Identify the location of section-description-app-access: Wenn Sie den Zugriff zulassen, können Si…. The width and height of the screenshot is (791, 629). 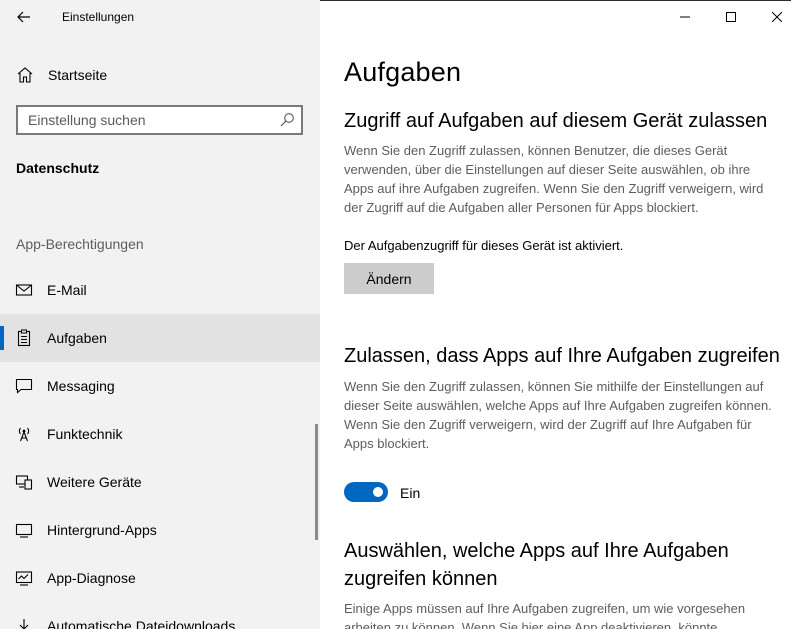
(558, 415).